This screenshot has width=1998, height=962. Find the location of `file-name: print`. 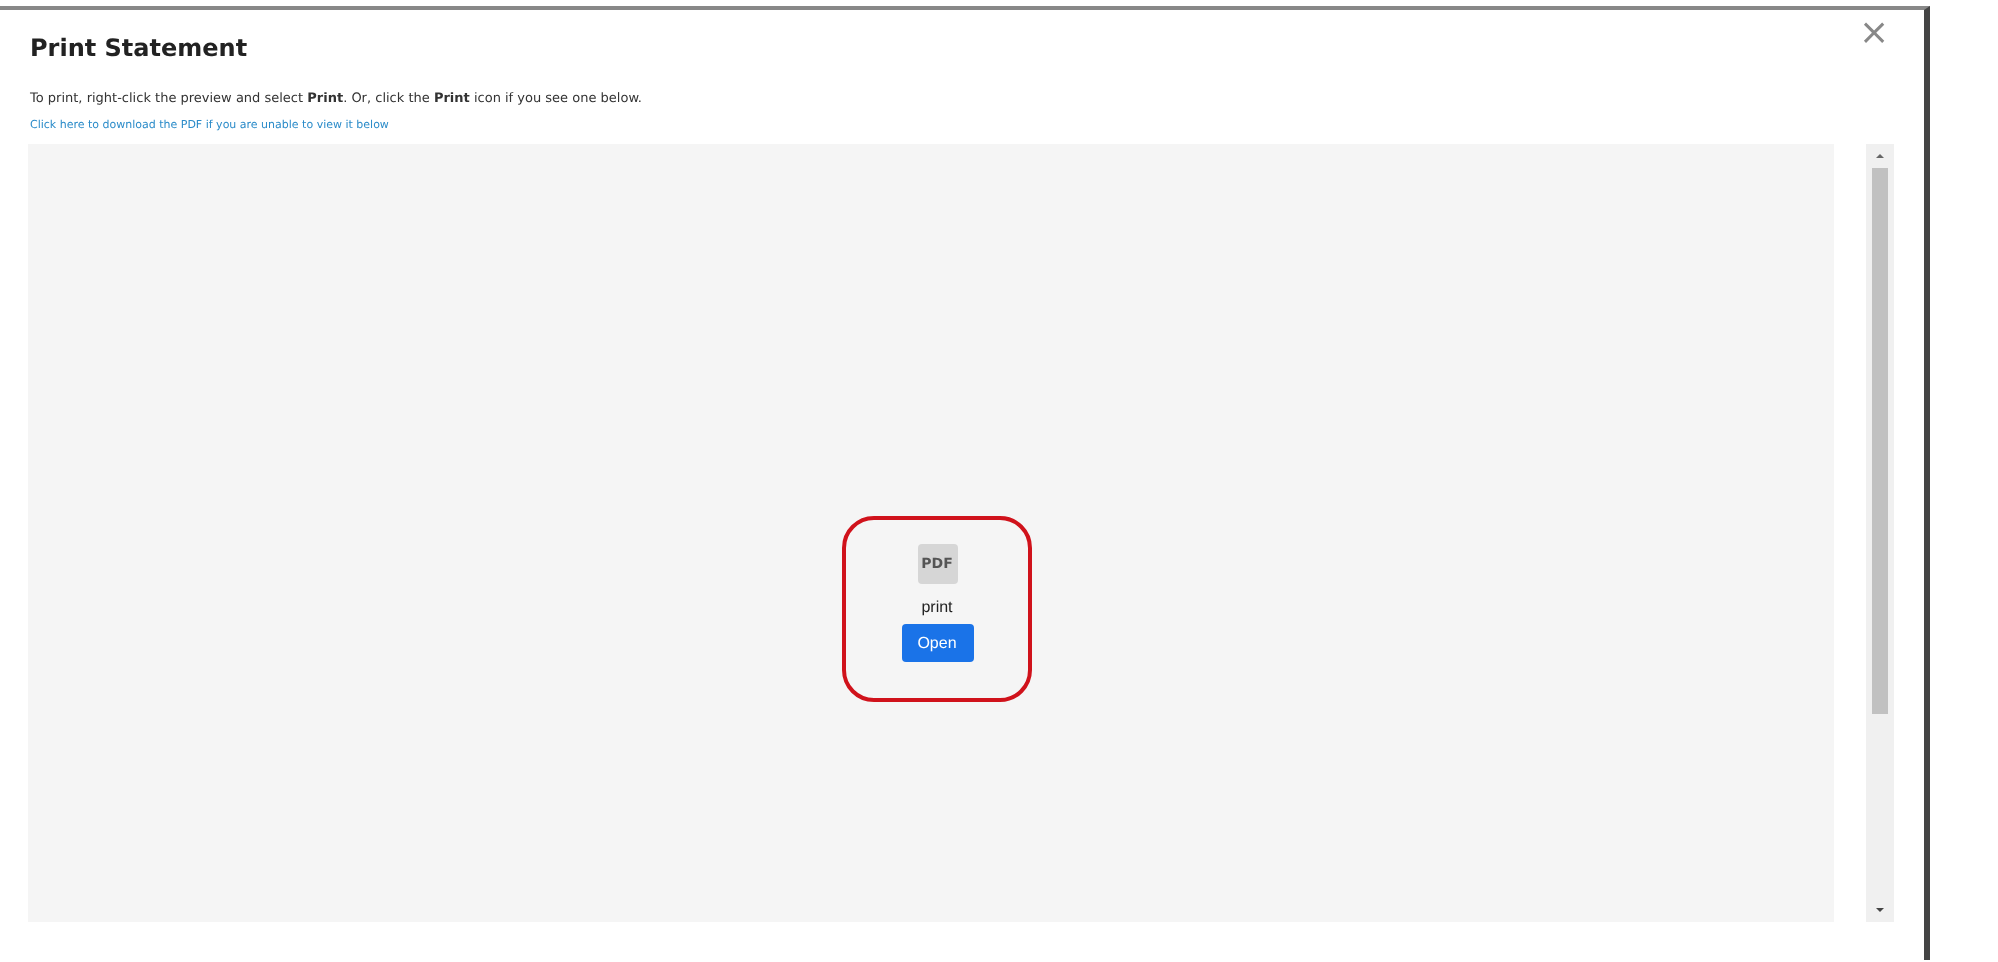

file-name: print is located at coordinates (937, 607).